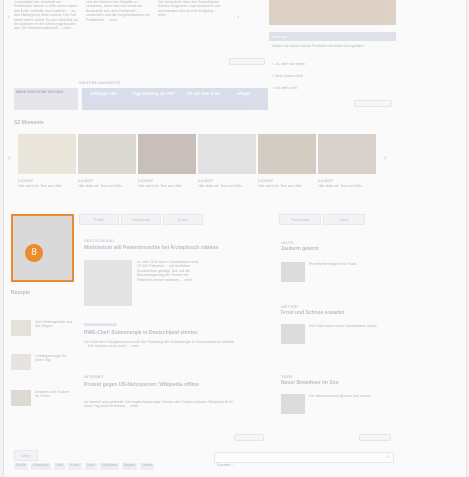 Image resolution: width=469 pixels, height=477 pixels. I want to click on article-2-kicker: Energiewende, so click(100, 324).